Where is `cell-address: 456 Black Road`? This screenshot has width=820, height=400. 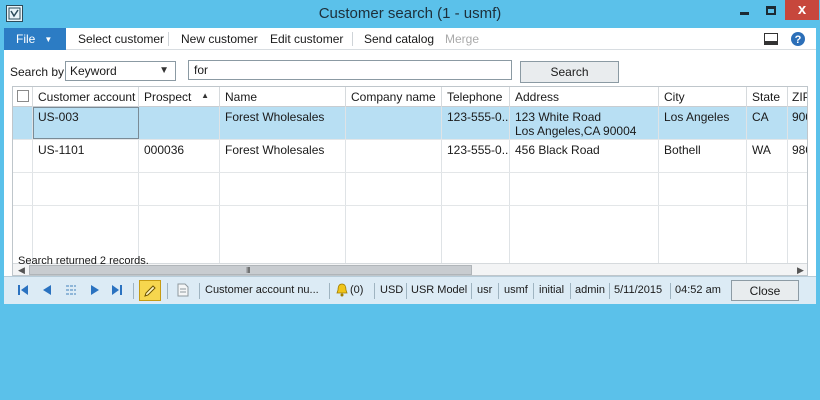
cell-address: 456 Black Road is located at coordinates (584, 156).